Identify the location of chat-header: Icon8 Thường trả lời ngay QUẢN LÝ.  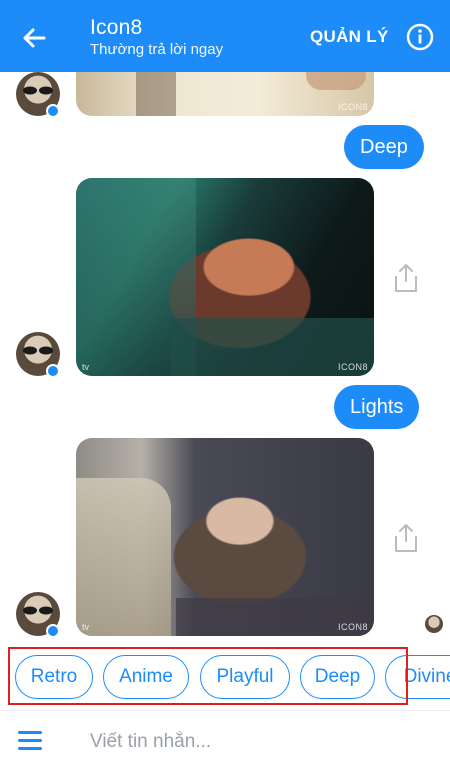
(225, 36).